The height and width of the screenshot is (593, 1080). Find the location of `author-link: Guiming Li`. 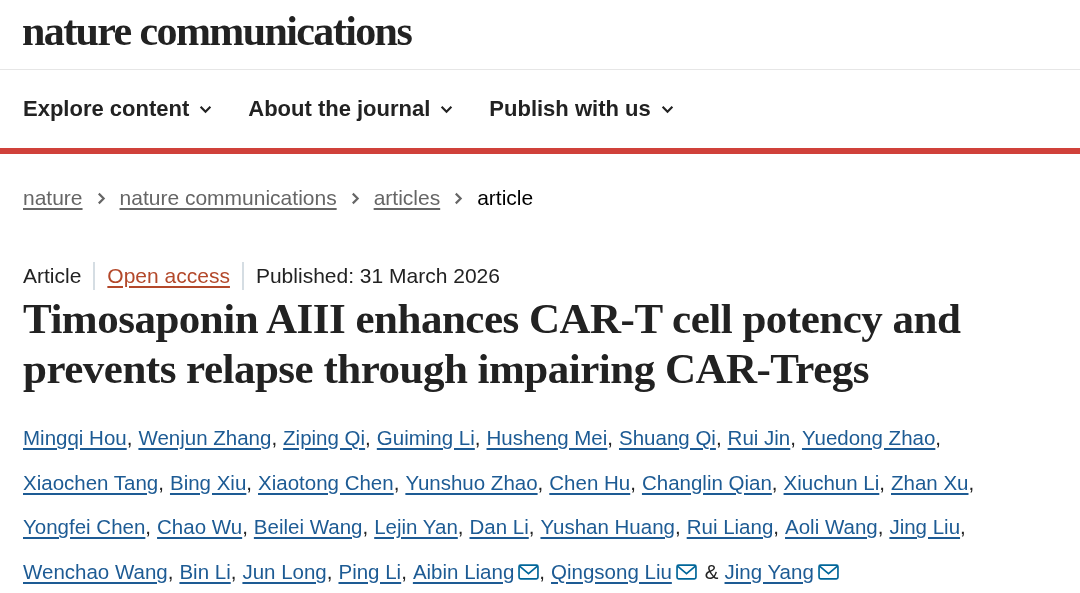

author-link: Guiming Li is located at coordinates (425, 438).